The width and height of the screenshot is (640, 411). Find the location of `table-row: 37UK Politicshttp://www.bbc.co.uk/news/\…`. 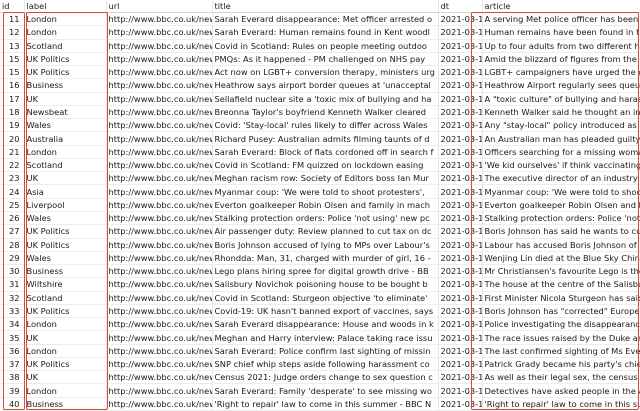

table-row: 37UK Politicshttp://www.bbc.co.uk/news/\… is located at coordinates (320, 364).